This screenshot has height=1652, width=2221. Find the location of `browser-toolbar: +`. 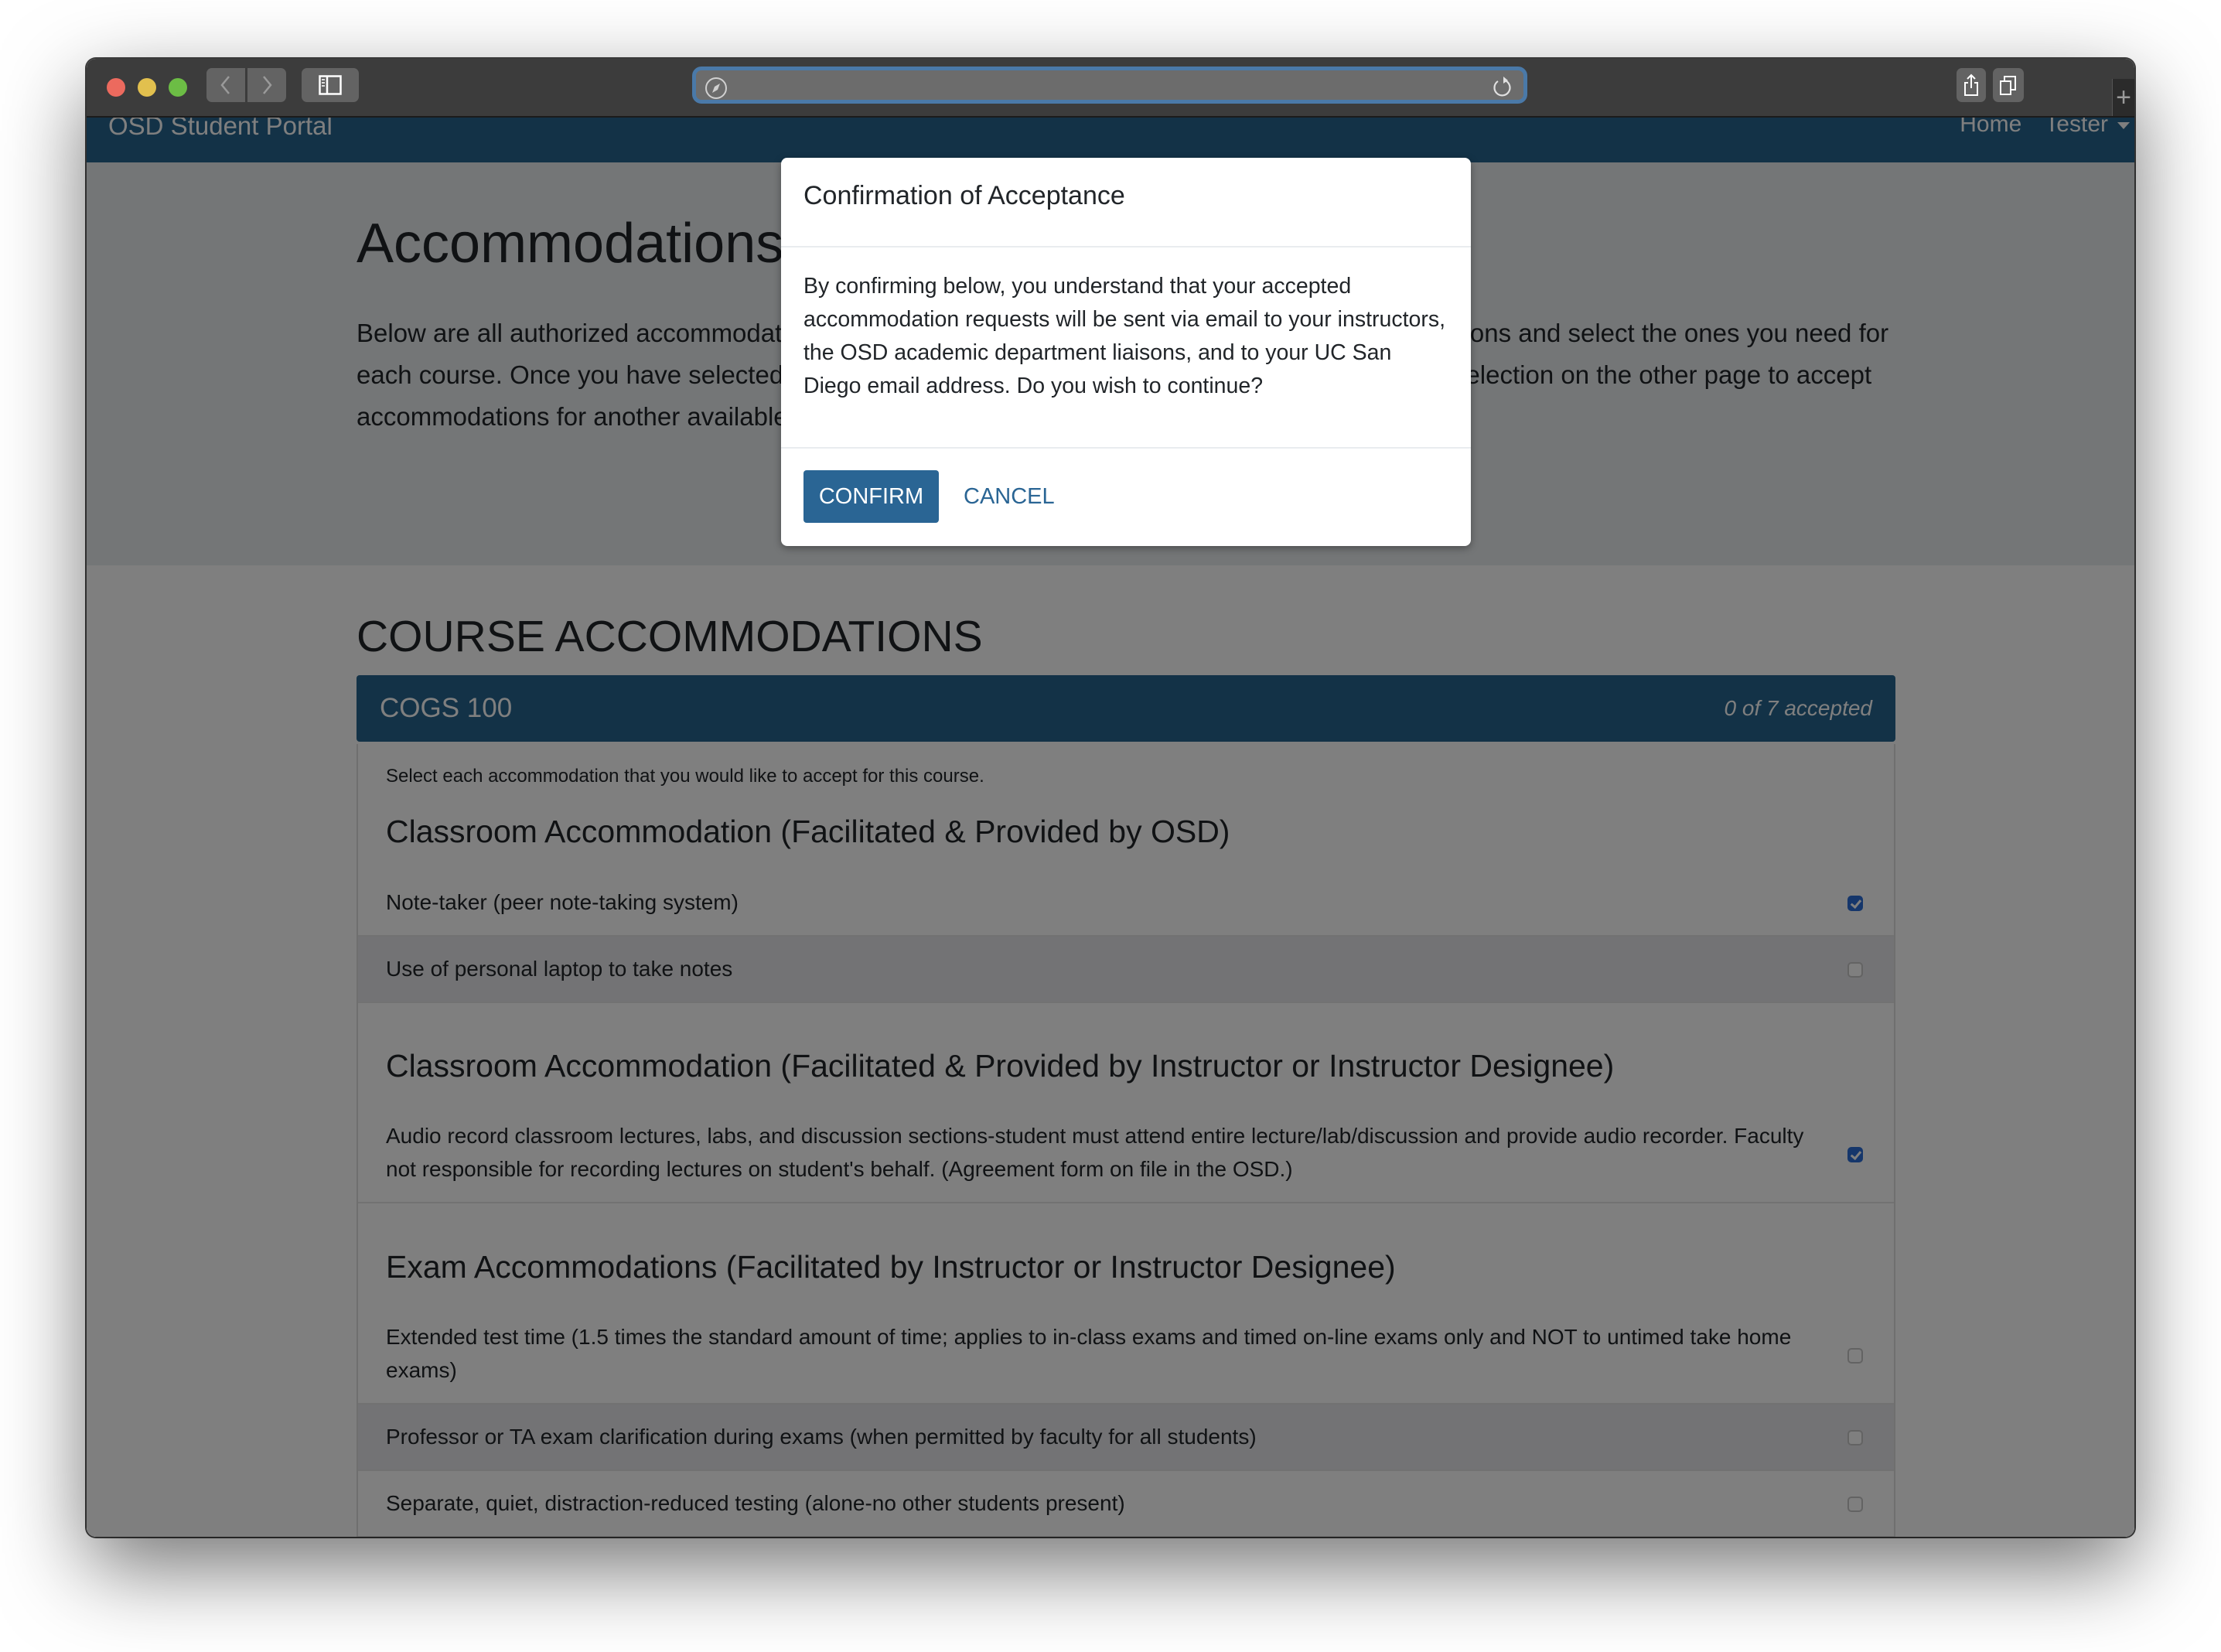

browser-toolbar: + is located at coordinates (1110, 88).